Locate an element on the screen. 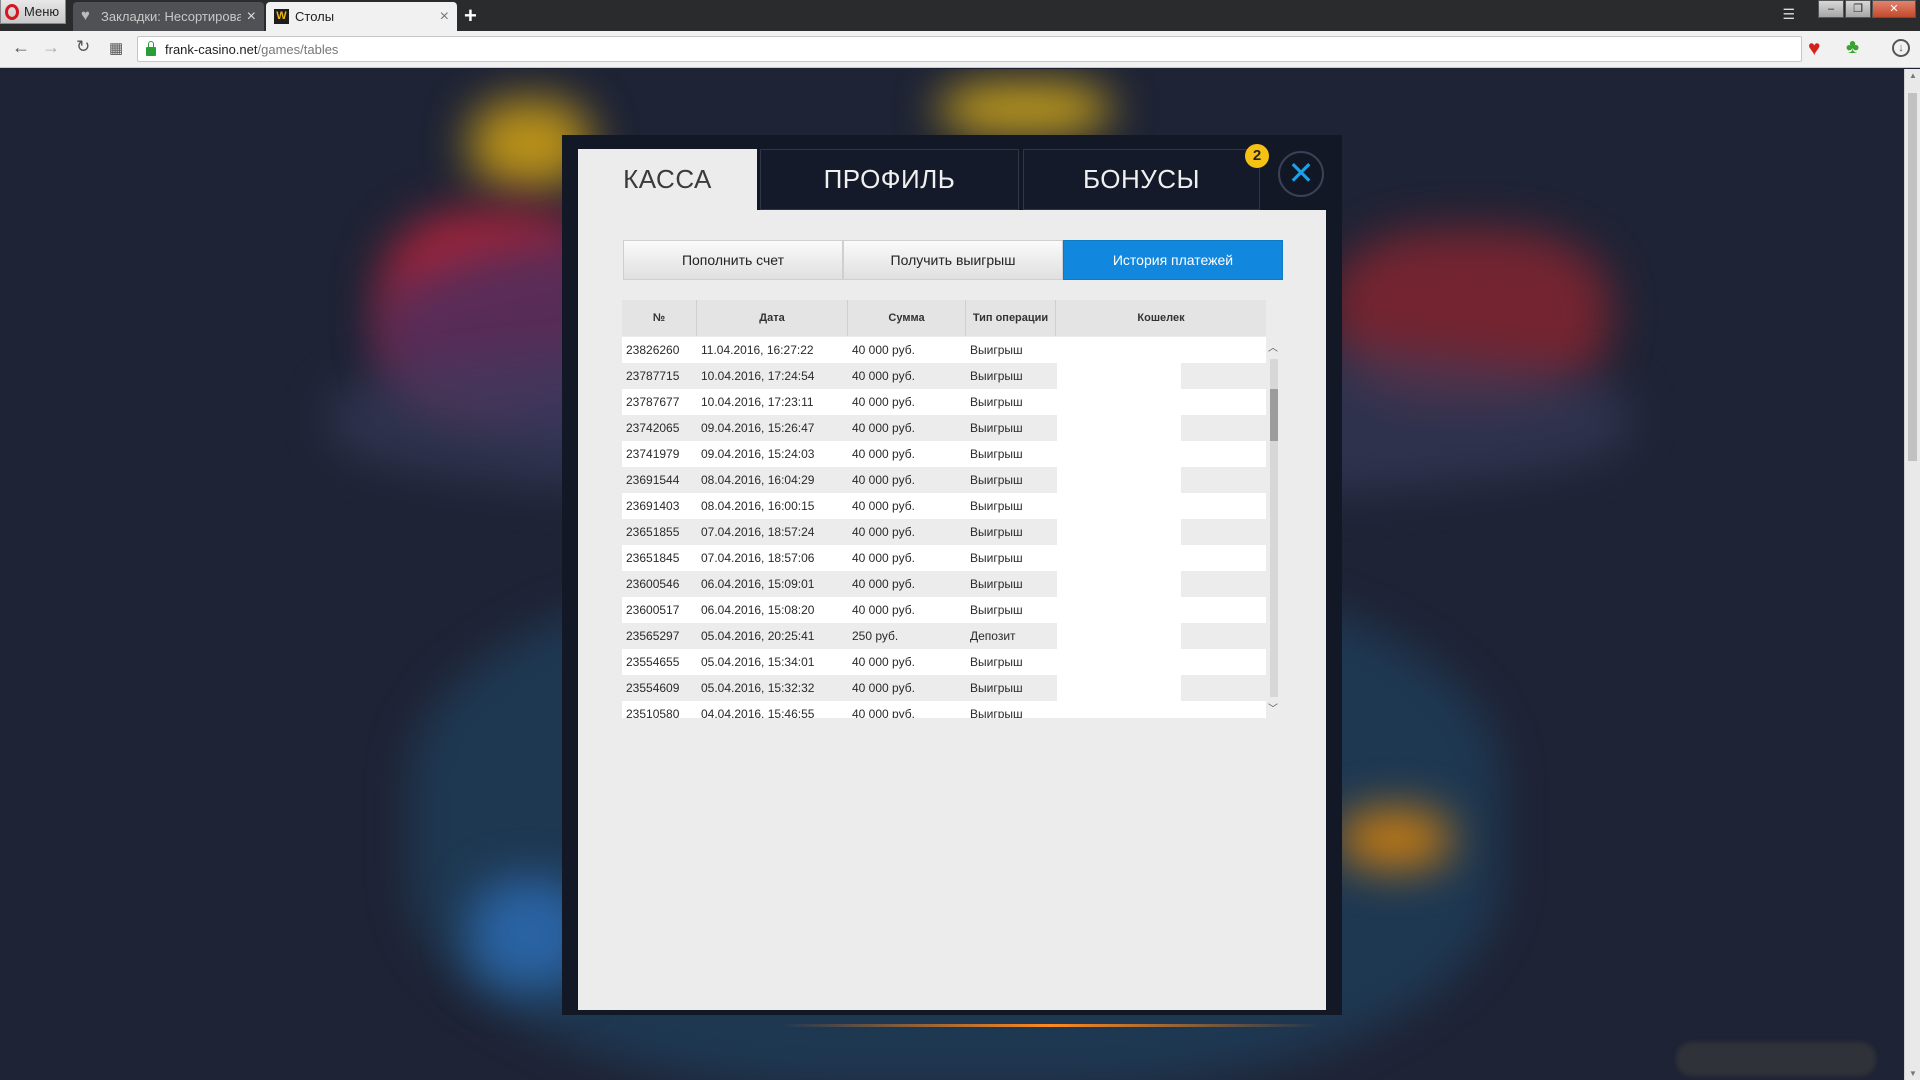 The width and height of the screenshot is (1920, 1080). header-date: Дата is located at coordinates (772, 318).